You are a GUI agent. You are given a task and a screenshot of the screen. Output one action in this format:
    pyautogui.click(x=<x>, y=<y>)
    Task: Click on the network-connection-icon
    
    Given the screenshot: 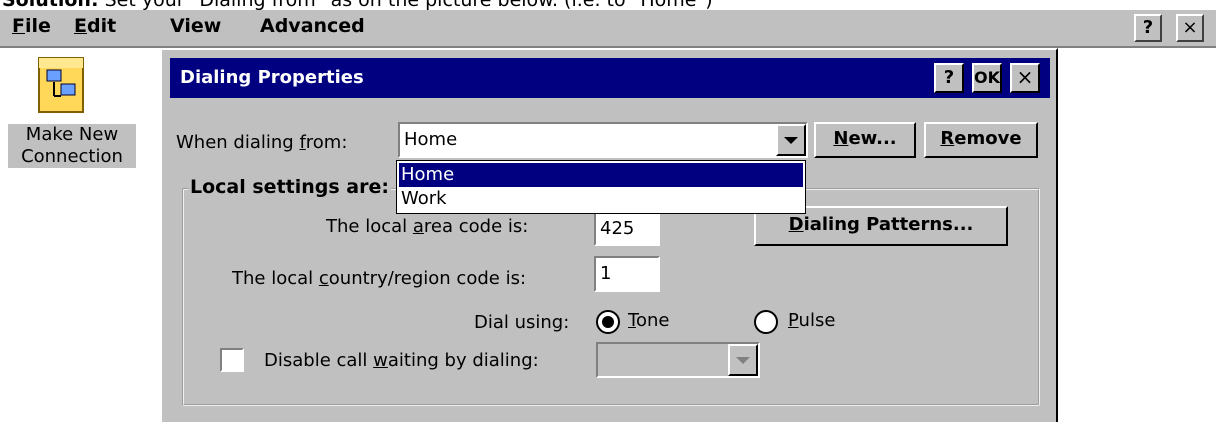 What is the action you would take?
    pyautogui.click(x=62, y=85)
    